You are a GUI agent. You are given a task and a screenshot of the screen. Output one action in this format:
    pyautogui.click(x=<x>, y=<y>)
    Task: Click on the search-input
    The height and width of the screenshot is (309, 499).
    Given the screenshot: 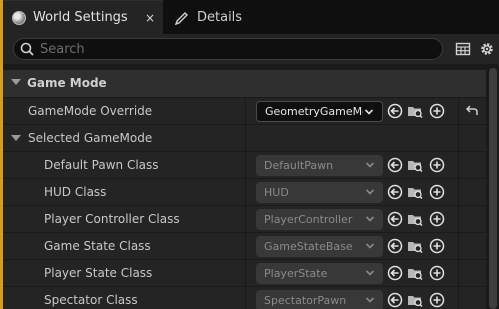 What is the action you would take?
    pyautogui.click(x=230, y=49)
    